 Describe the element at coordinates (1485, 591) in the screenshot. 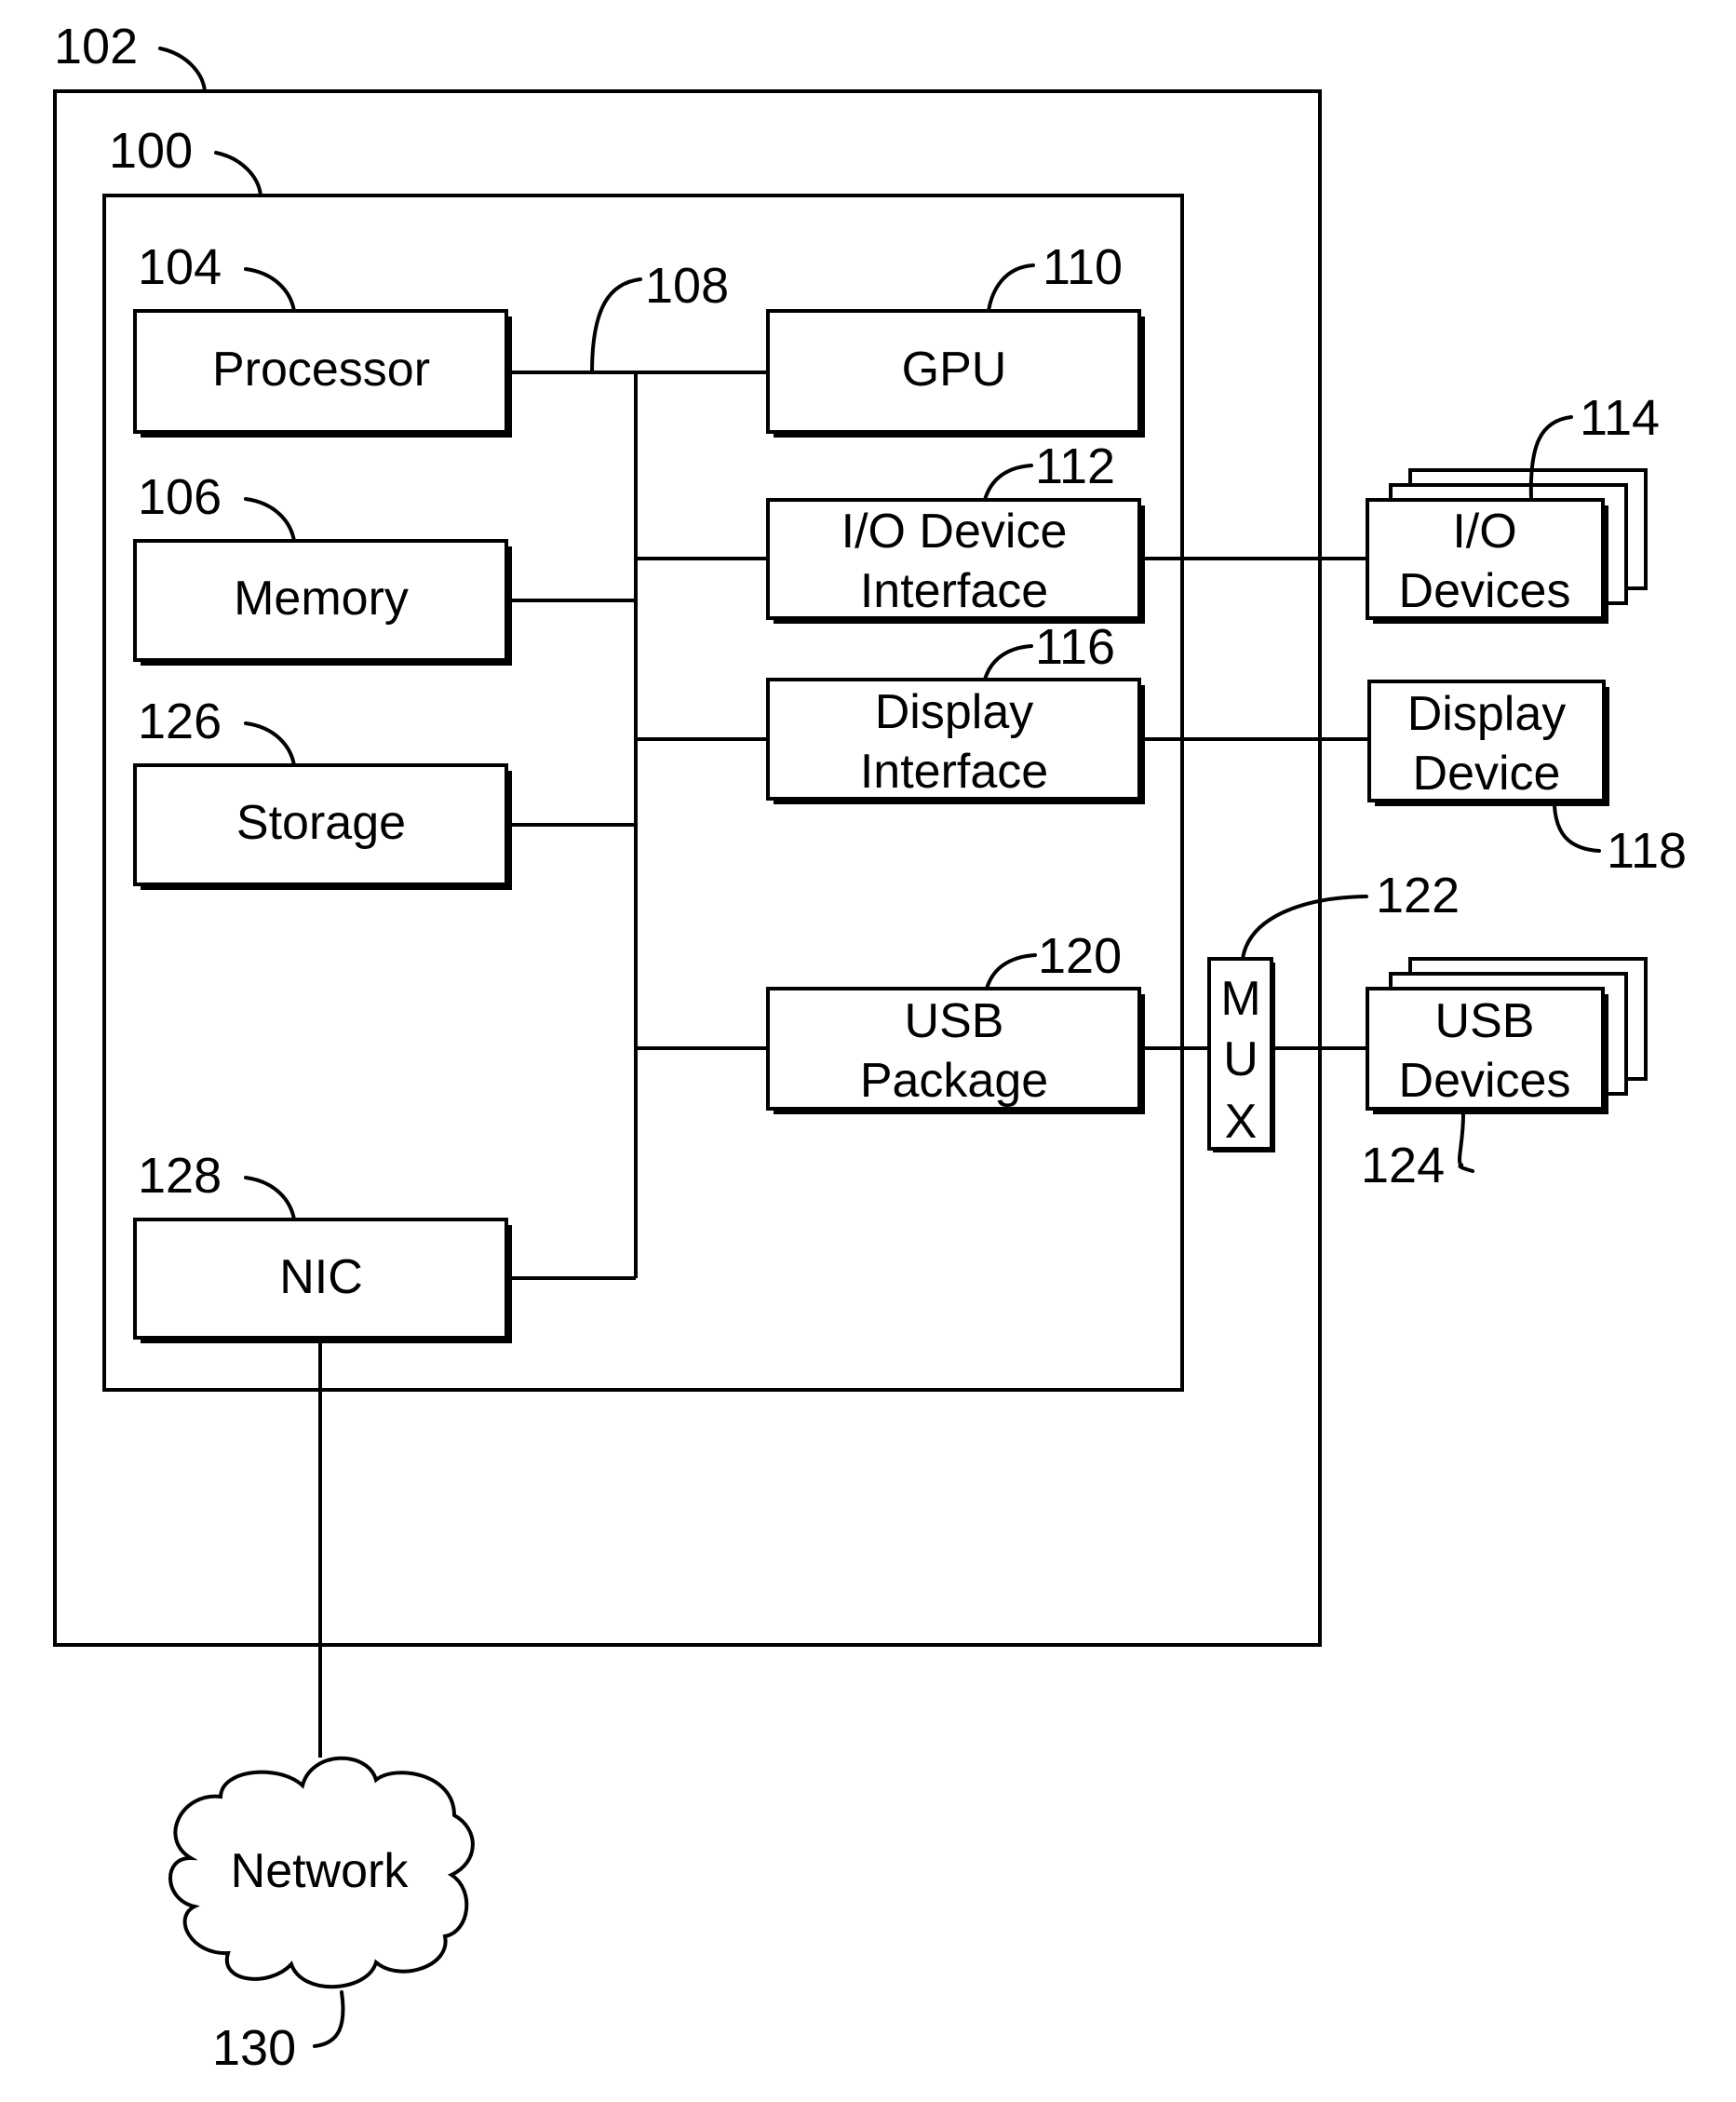

I see `io-devices-label-line2: Devices` at that location.